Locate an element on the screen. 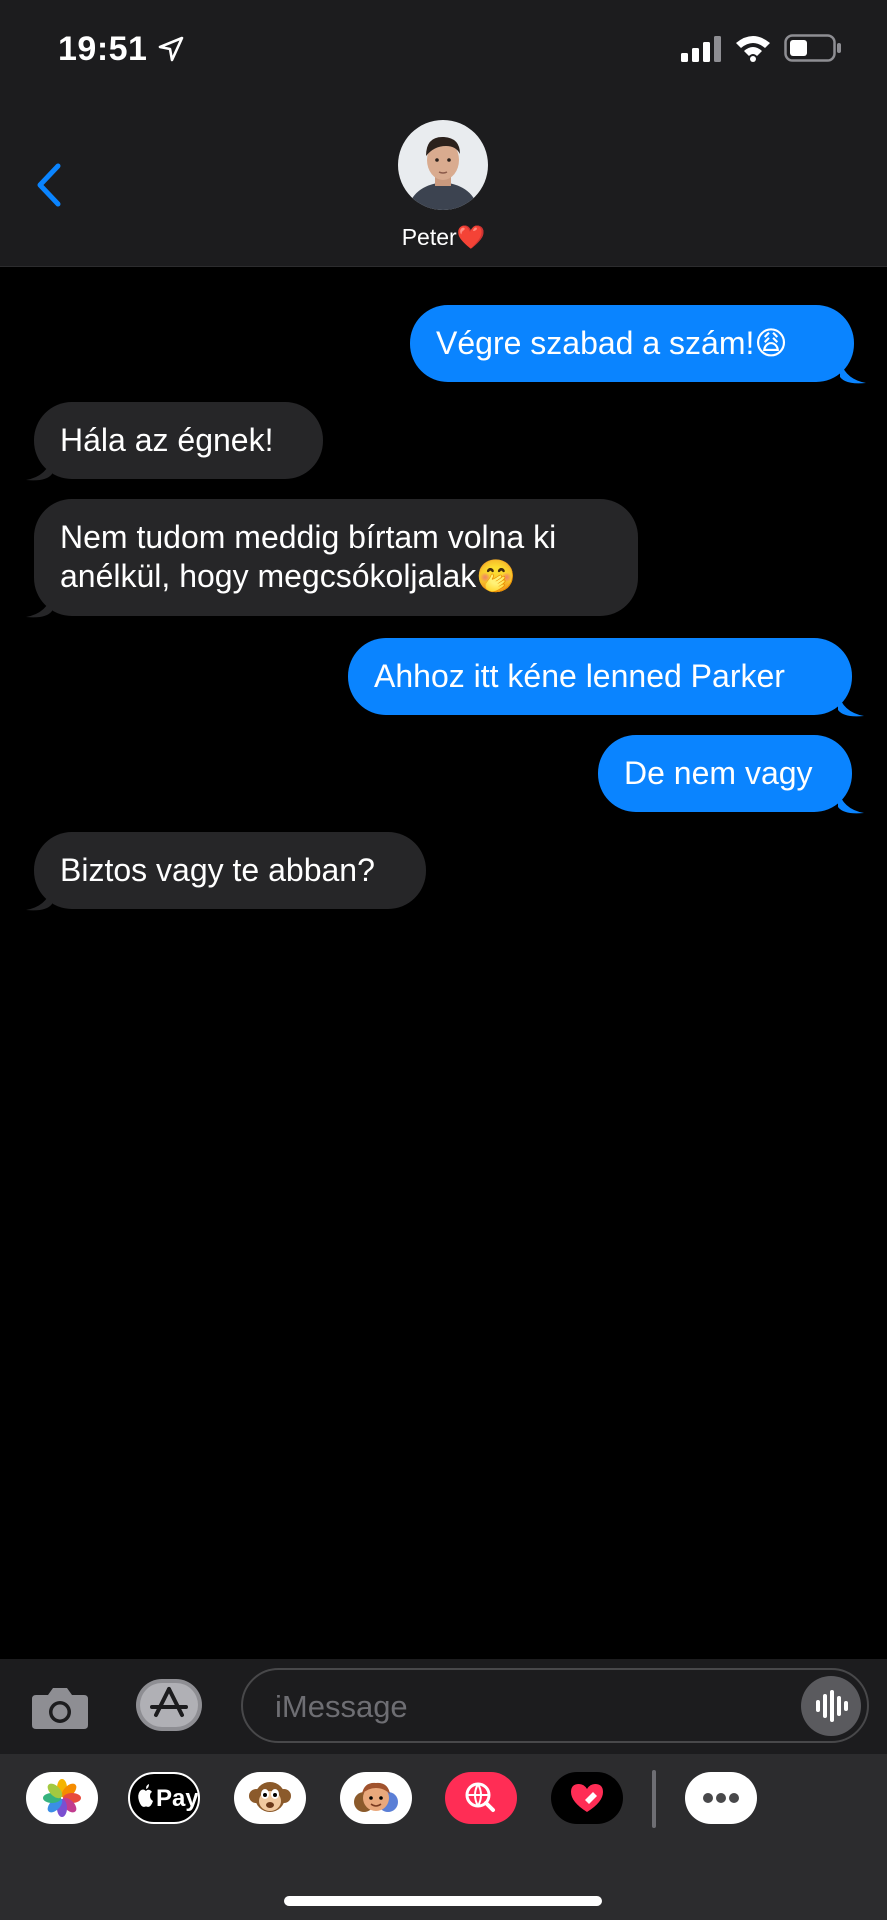 The height and width of the screenshot is (1920, 887). message-text-line: anélkül, hogy megcsókoljalak🤭 is located at coordinates (288, 576).